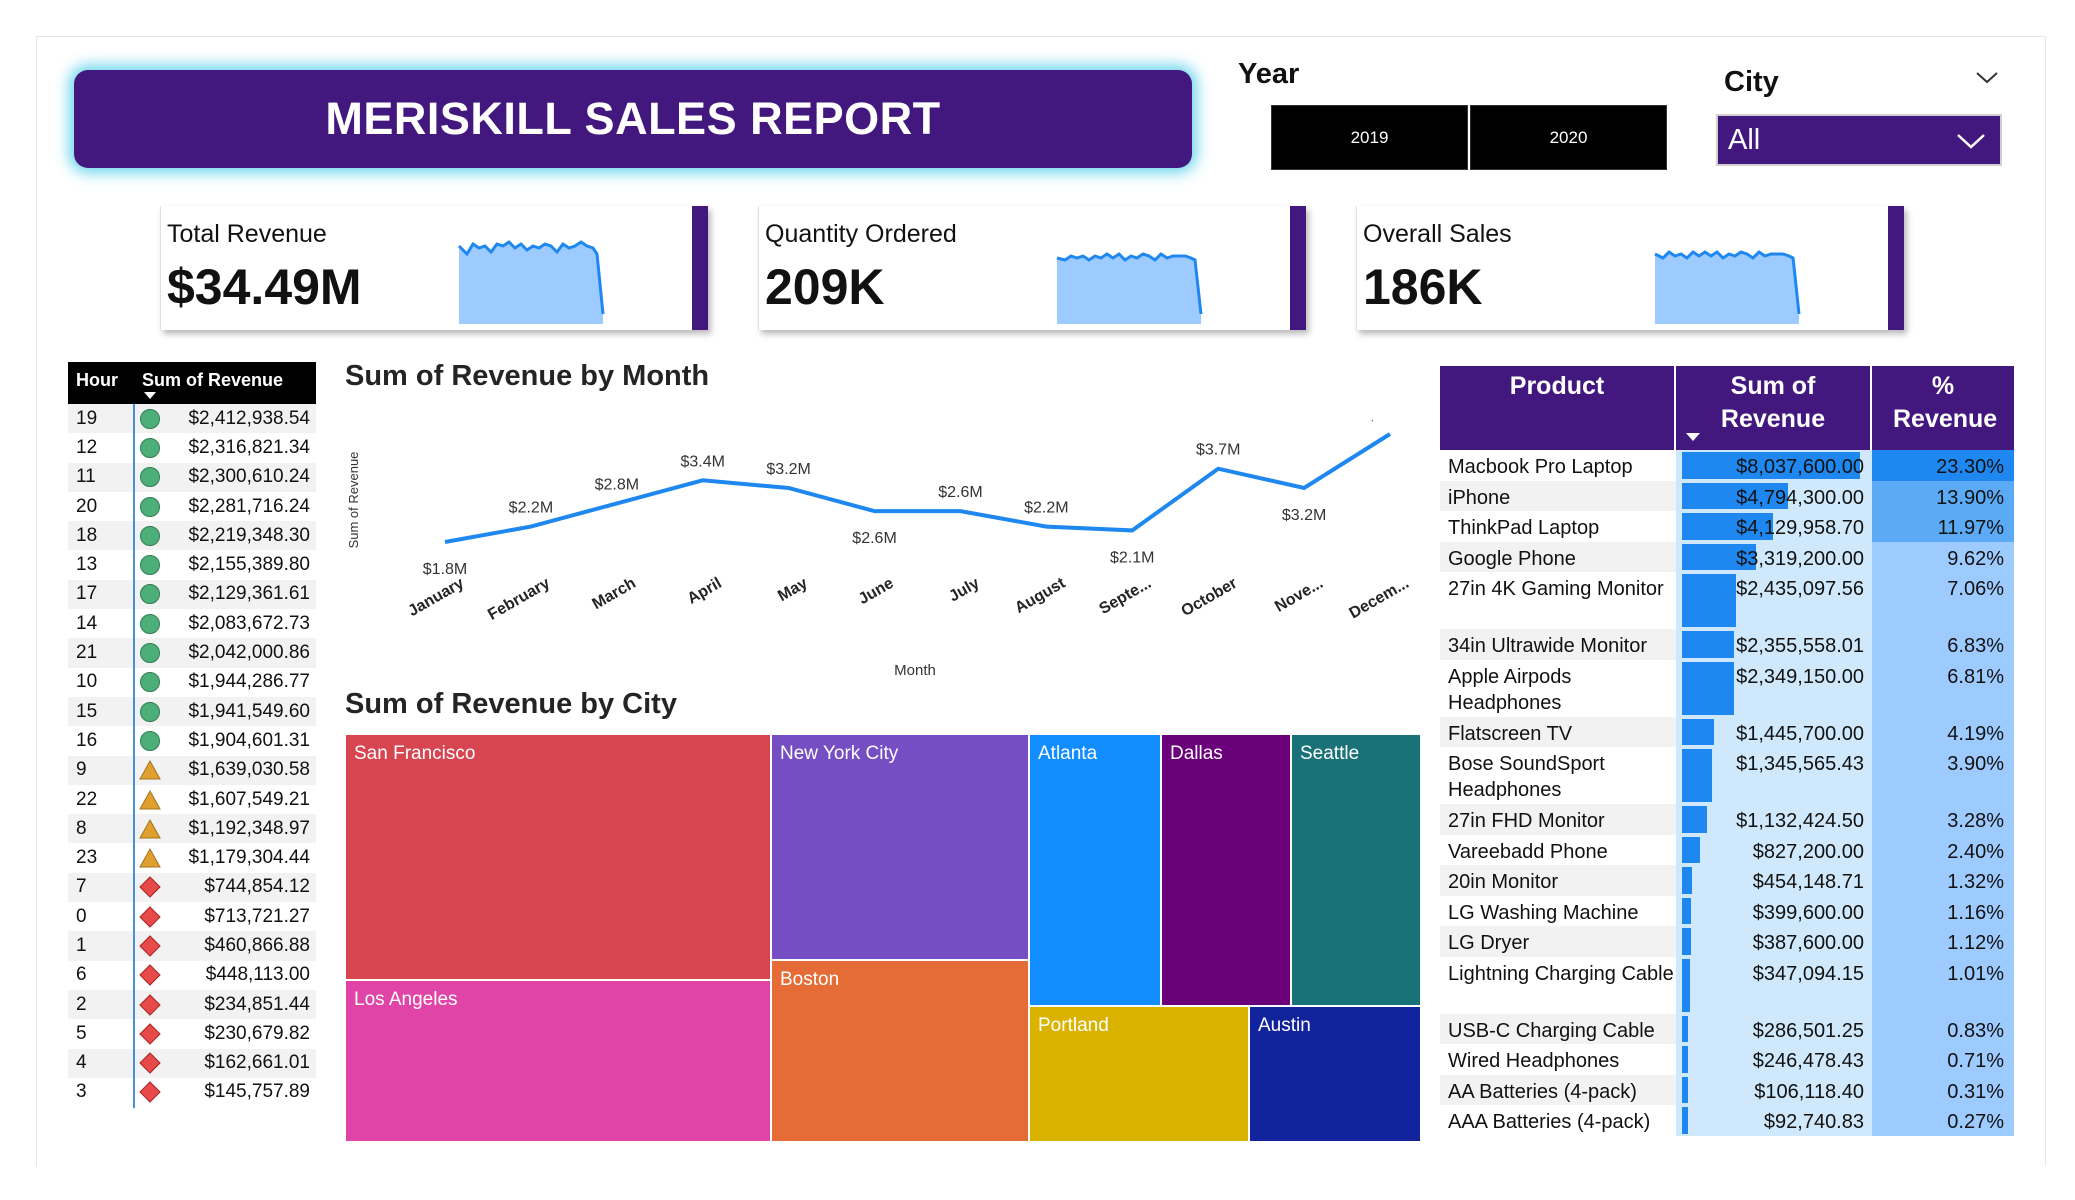 Image resolution: width=2075 pixels, height=1200 pixels. Describe the element at coordinates (1630, 268) in the screenshot. I see `kpi-card-overall-sales: Overall Sales 186K` at that location.